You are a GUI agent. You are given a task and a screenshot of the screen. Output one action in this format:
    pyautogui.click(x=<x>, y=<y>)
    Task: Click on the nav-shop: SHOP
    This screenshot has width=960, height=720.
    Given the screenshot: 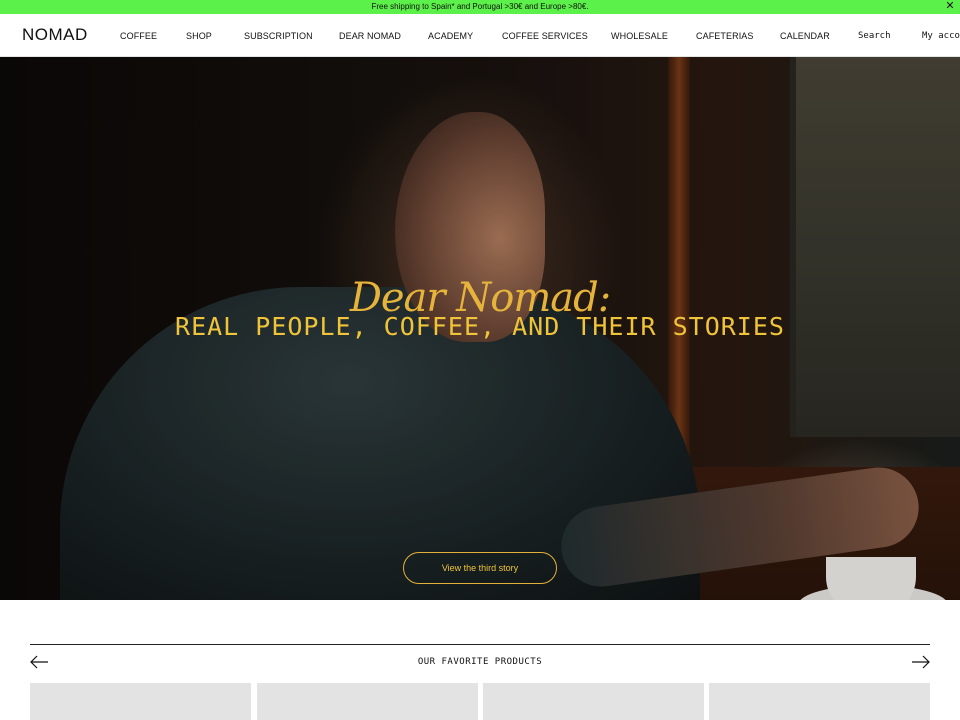 What is the action you would take?
    pyautogui.click(x=199, y=36)
    